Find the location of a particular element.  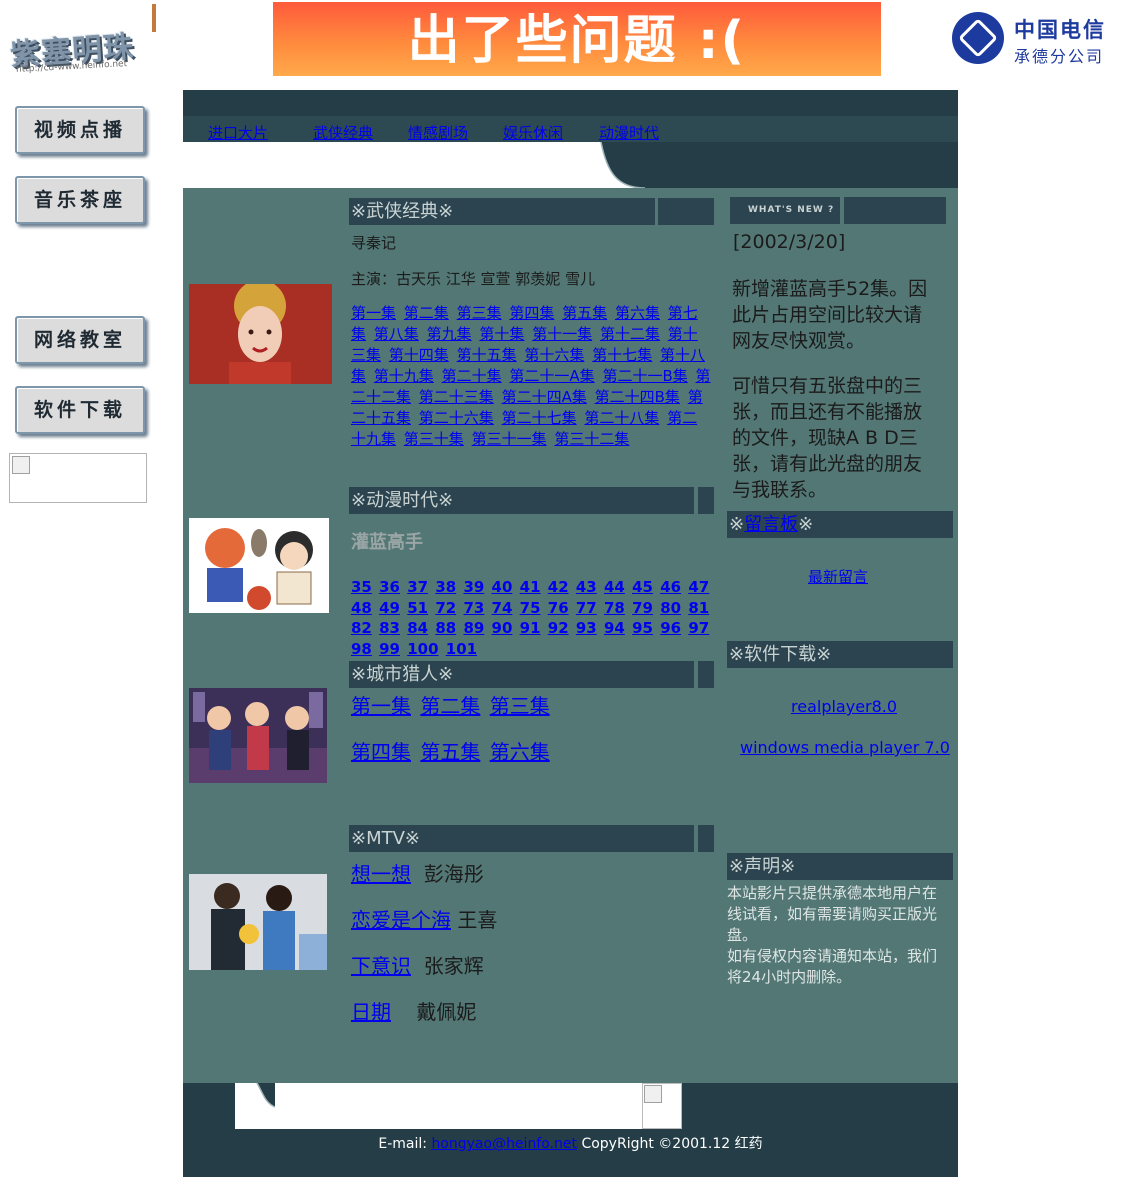

anime-episode-link: 91 is located at coordinates (530, 628).